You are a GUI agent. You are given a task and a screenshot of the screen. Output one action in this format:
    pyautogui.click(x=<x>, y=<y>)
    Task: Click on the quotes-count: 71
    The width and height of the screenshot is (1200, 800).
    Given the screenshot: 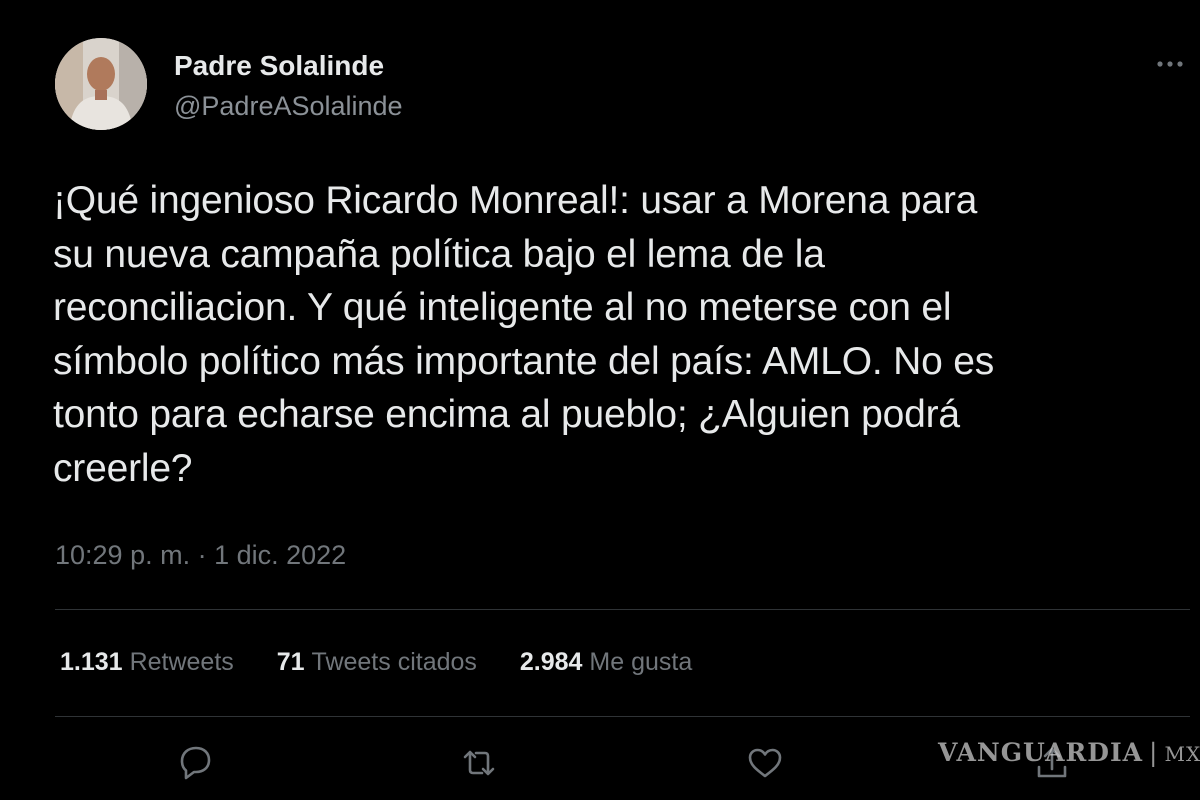 What is the action you would take?
    pyautogui.click(x=290, y=662)
    